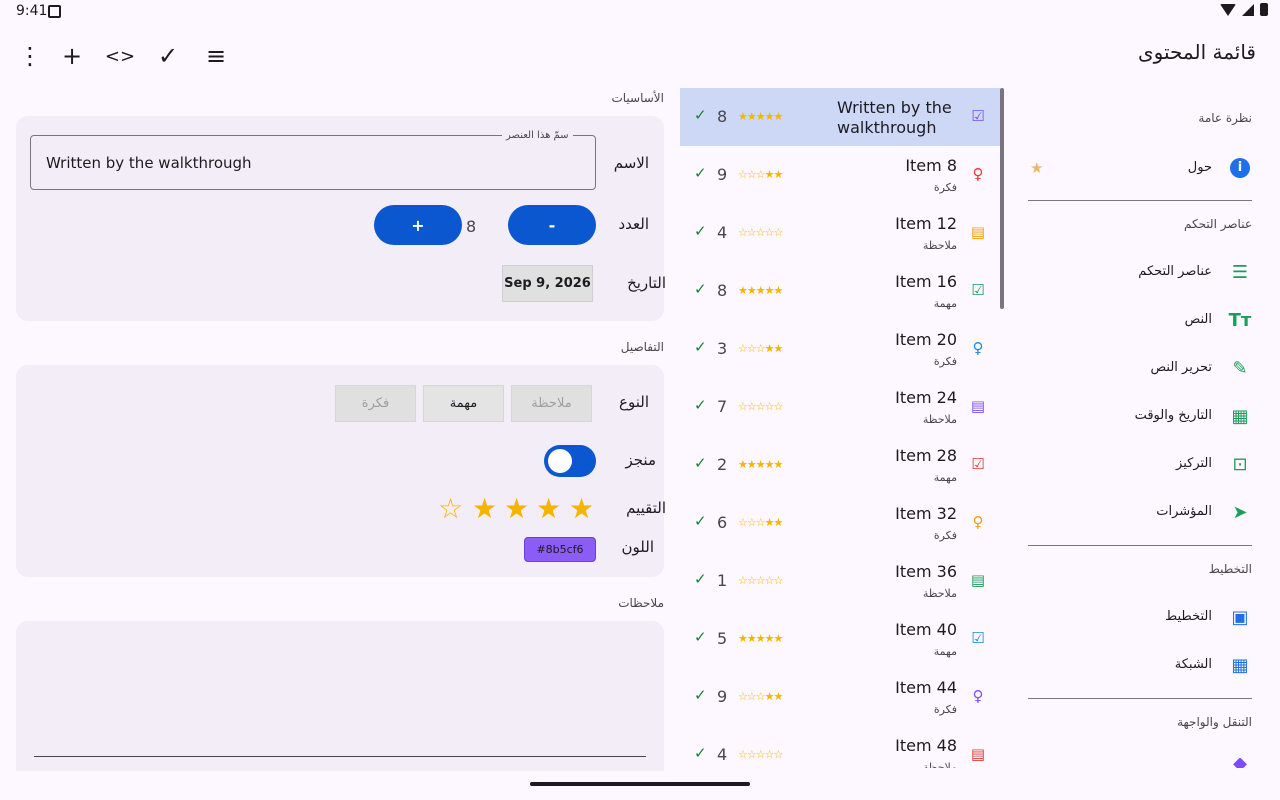 The width and height of the screenshot is (1280, 800). I want to click on sim-icon, so click(54, 11).